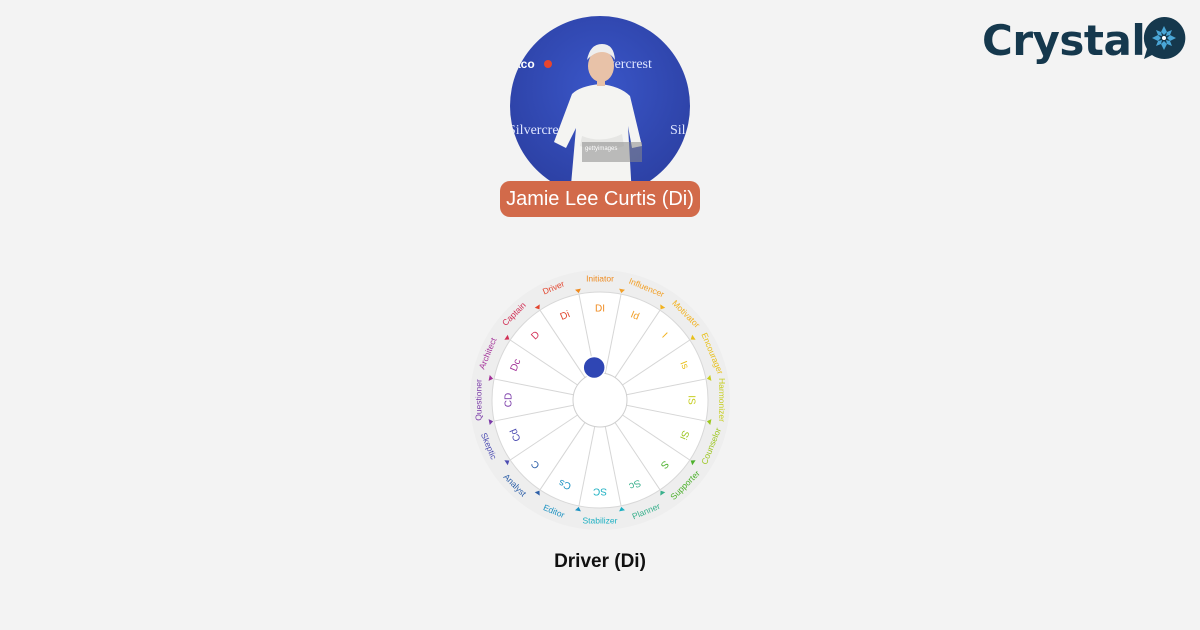 Image resolution: width=1200 pixels, height=630 pixels. Describe the element at coordinates (600, 490) in the screenshot. I see `segment-code-sc: SC` at that location.